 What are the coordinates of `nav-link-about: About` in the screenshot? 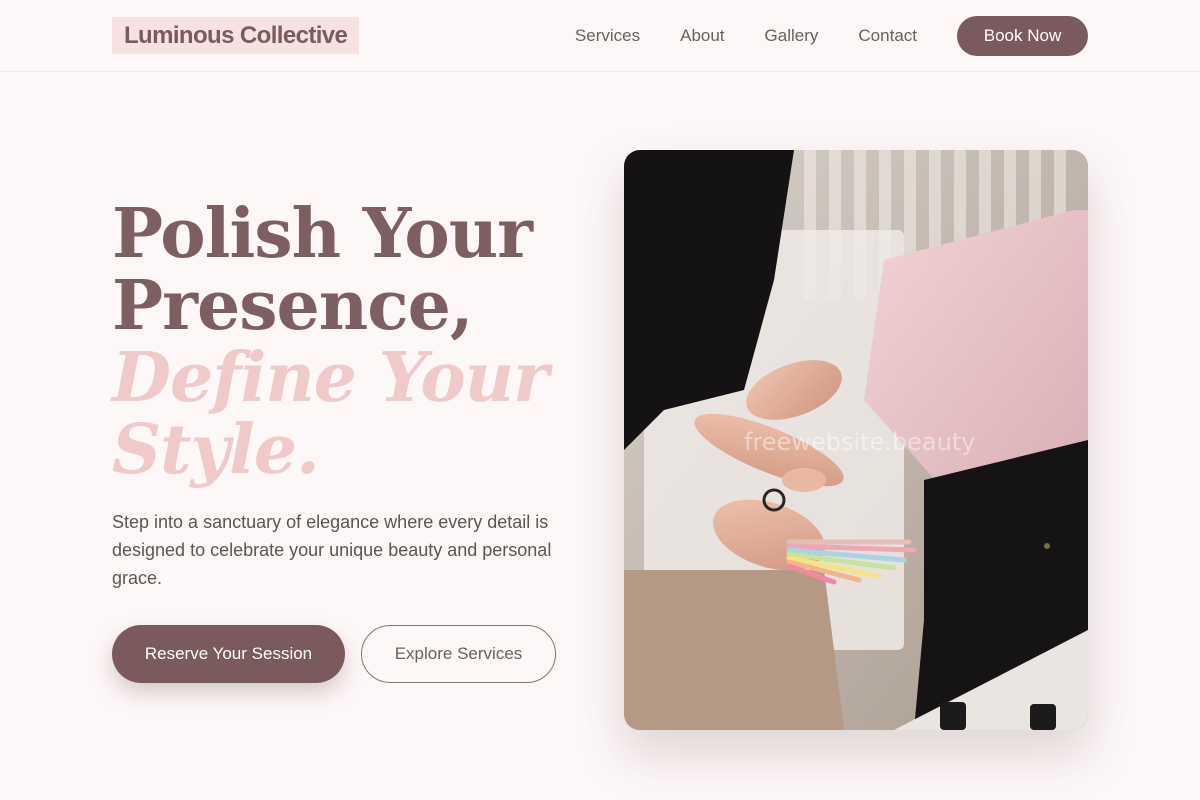 It's located at (702, 36).